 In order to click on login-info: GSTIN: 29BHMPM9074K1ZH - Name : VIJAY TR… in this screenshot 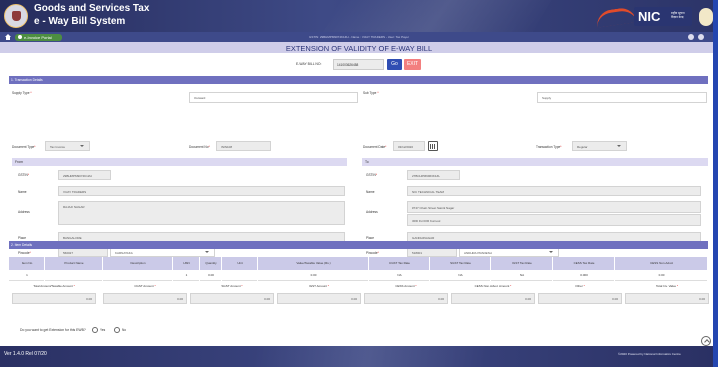, I will do `click(359, 37)`.